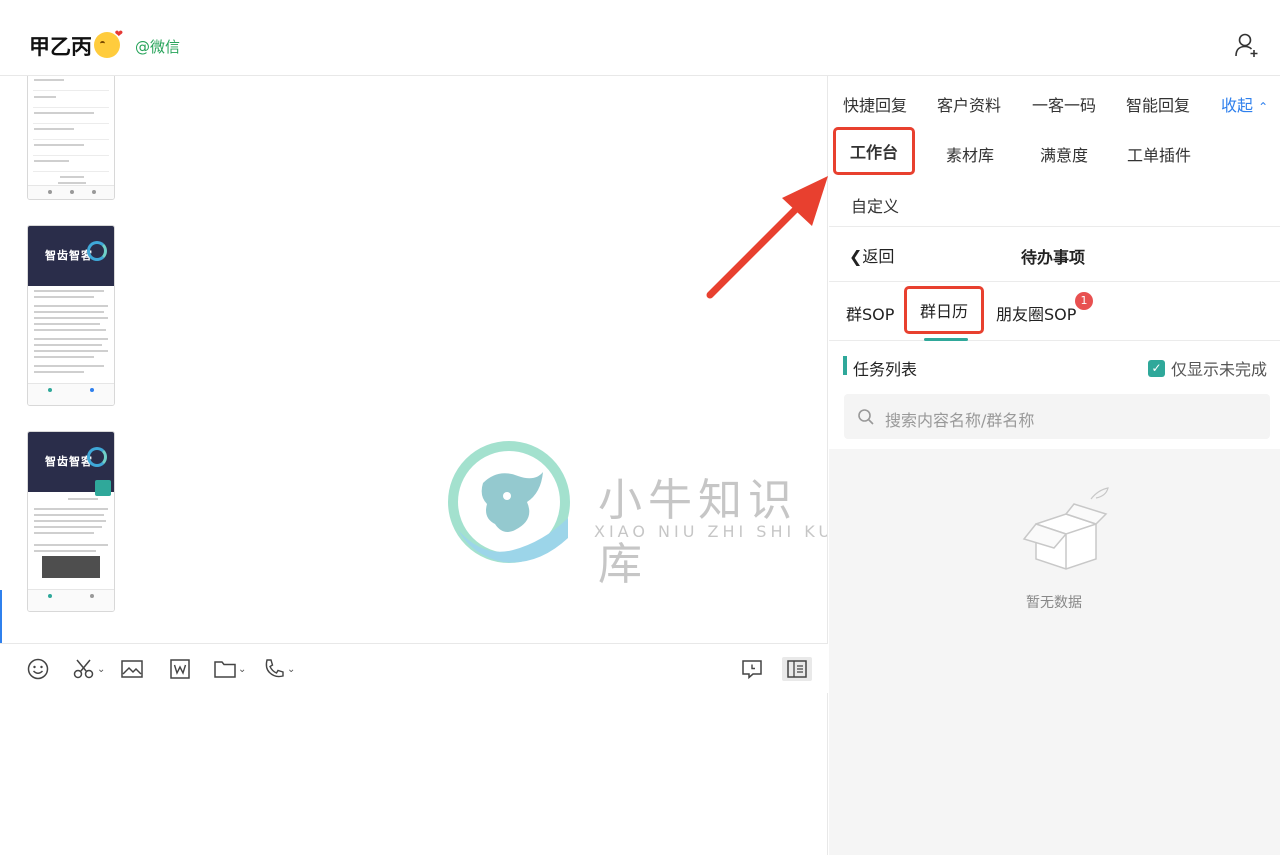 This screenshot has height=855, width=1280. I want to click on task-list-section: 任务列表 ✓ 仅显示未完成 搜索内容名称/群名称, so click(1054, 395).